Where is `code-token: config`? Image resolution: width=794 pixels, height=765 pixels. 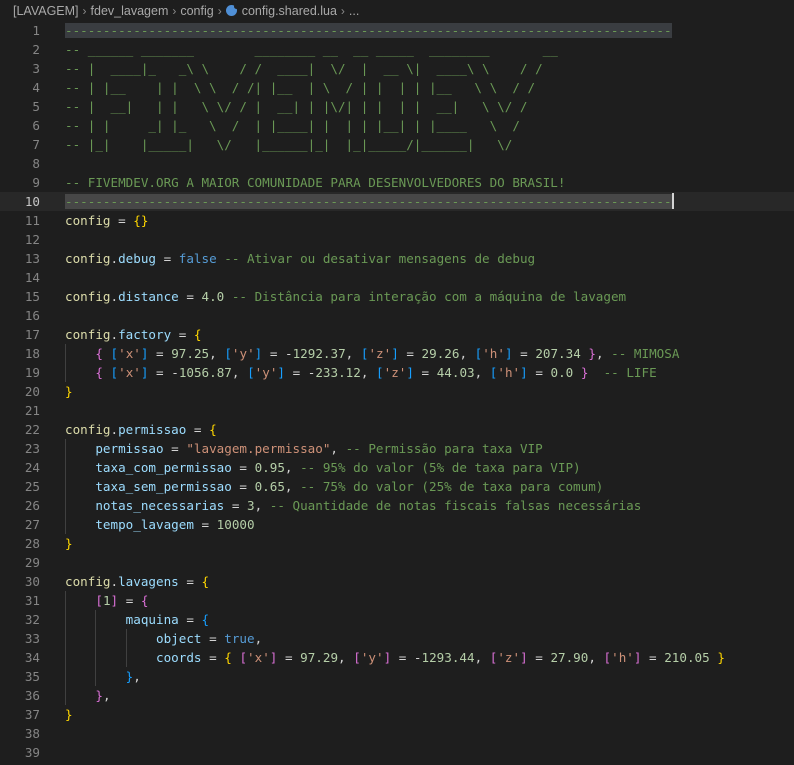
code-token: config is located at coordinates (88, 581).